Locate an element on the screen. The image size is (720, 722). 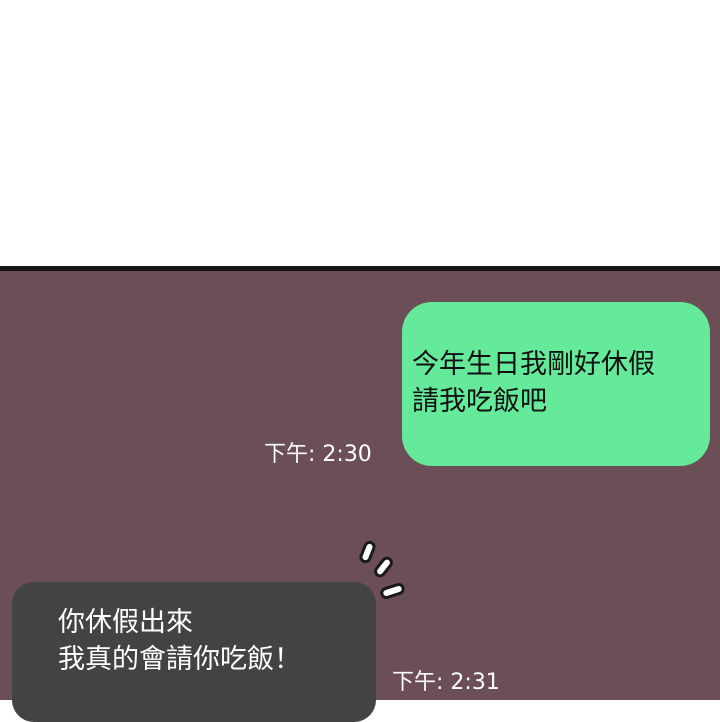
message-bubble-outgoing: 今年生日我剛好休假 請我吃飯吧 is located at coordinates (556, 384).